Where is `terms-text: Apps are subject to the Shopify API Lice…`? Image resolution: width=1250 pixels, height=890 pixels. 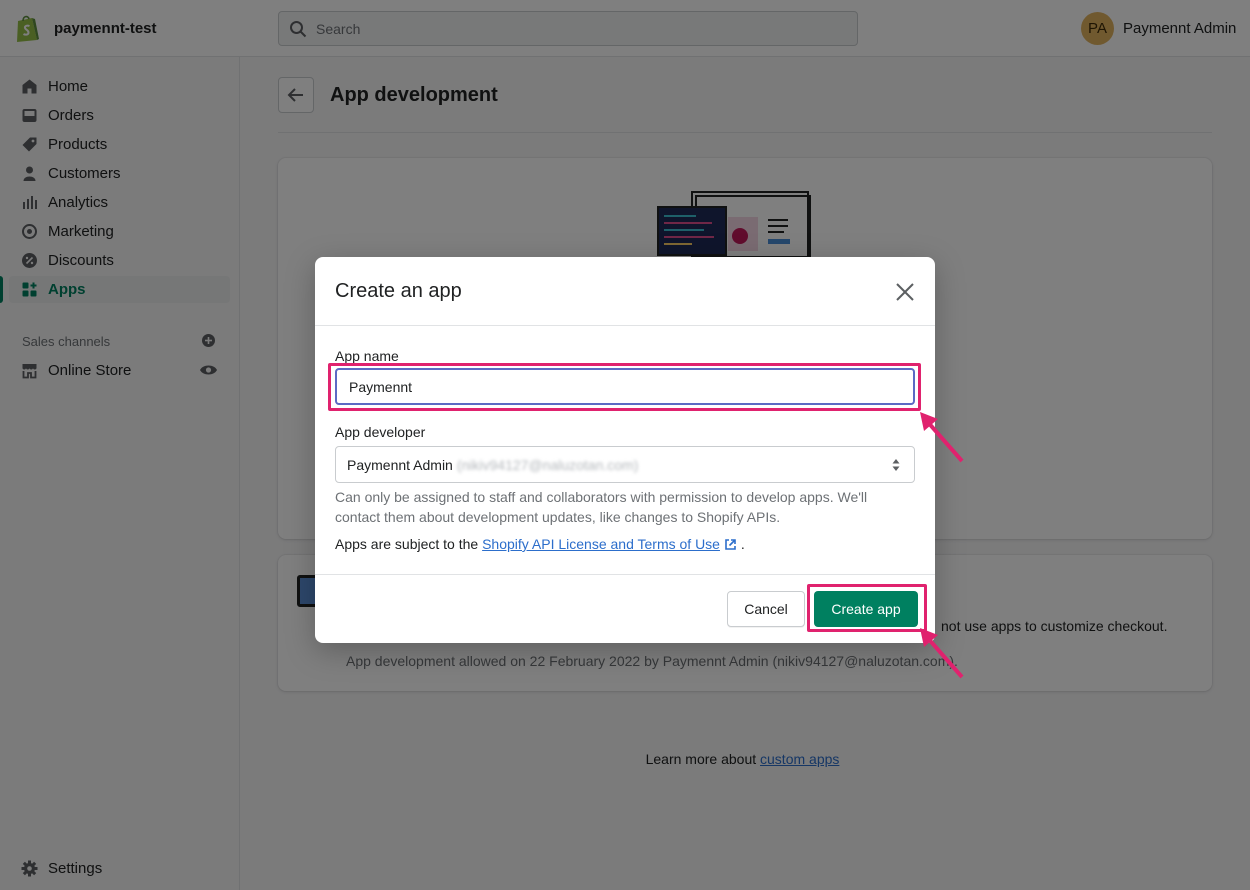
terms-text: Apps are subject to the Shopify API Lice… is located at coordinates (540, 544).